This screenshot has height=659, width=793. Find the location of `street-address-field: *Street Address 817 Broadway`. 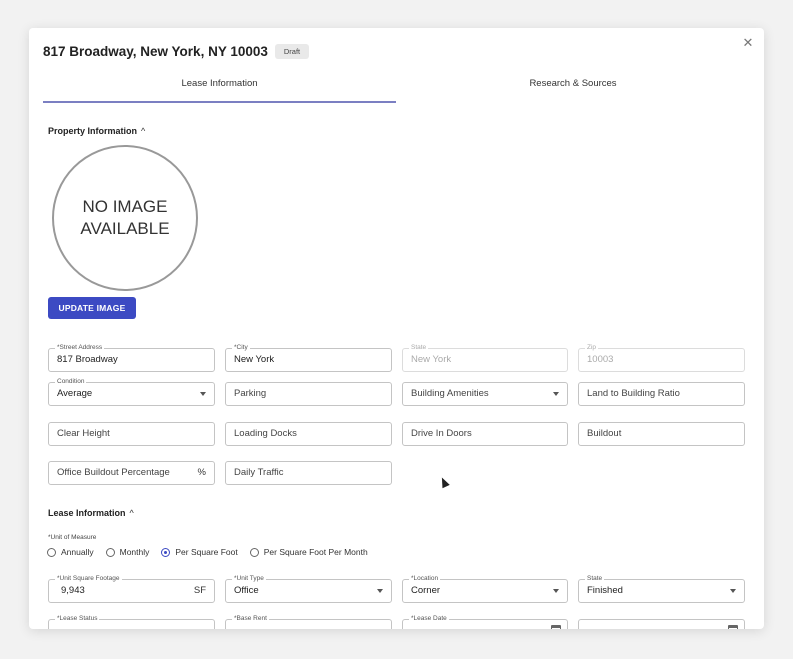

street-address-field: *Street Address 817 Broadway is located at coordinates (131, 358).